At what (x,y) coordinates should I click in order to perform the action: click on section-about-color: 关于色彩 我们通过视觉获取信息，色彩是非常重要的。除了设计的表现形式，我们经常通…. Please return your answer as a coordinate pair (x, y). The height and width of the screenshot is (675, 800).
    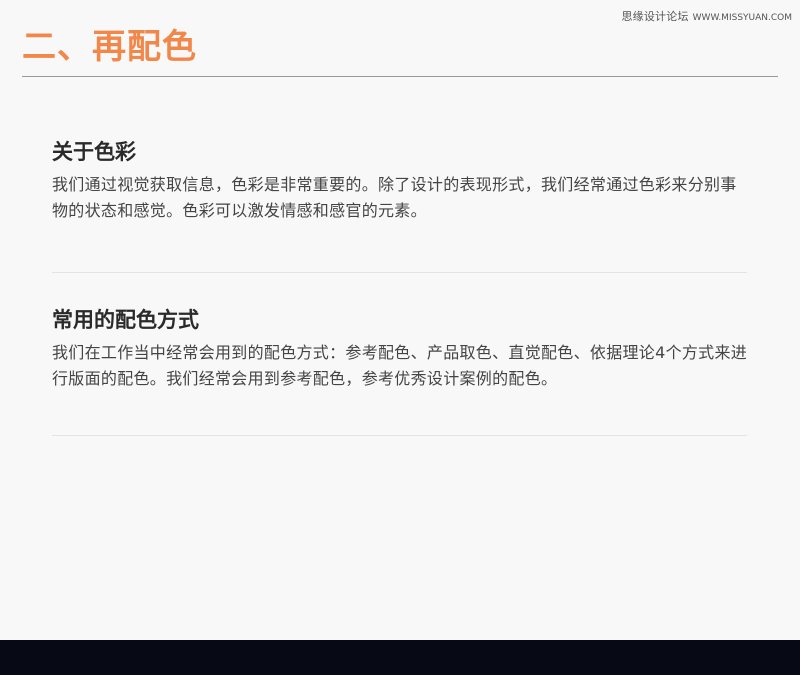
    Looking at the image, I should click on (402, 181).